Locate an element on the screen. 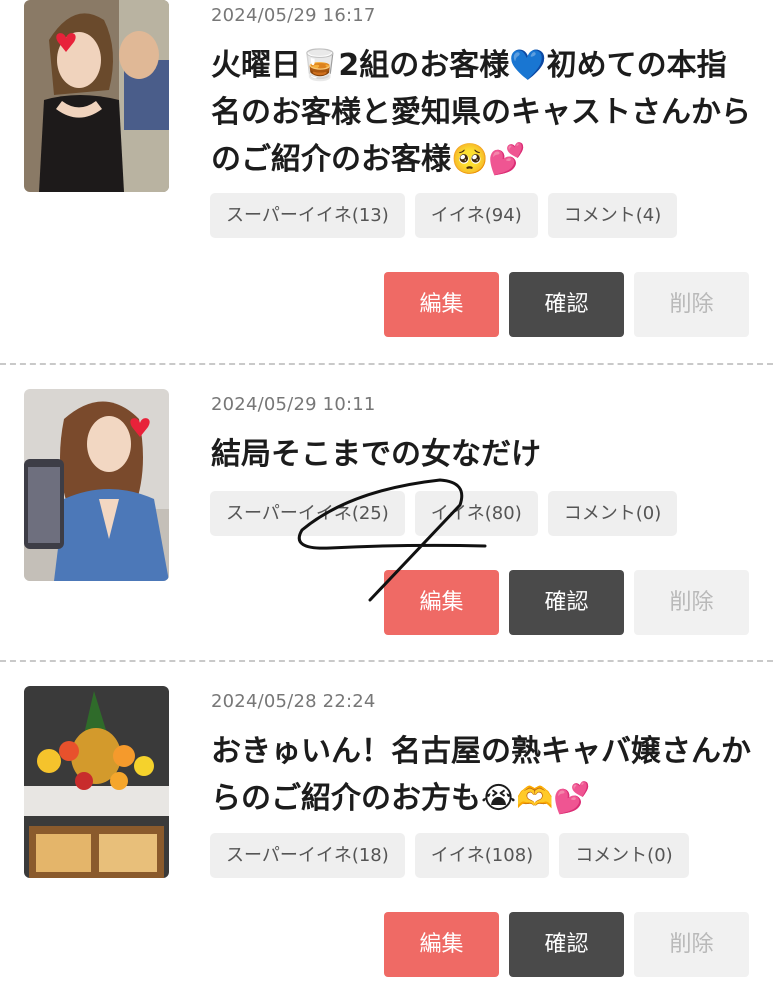 The height and width of the screenshot is (1000, 773). like-count: イイネ(94) is located at coordinates (476, 215).